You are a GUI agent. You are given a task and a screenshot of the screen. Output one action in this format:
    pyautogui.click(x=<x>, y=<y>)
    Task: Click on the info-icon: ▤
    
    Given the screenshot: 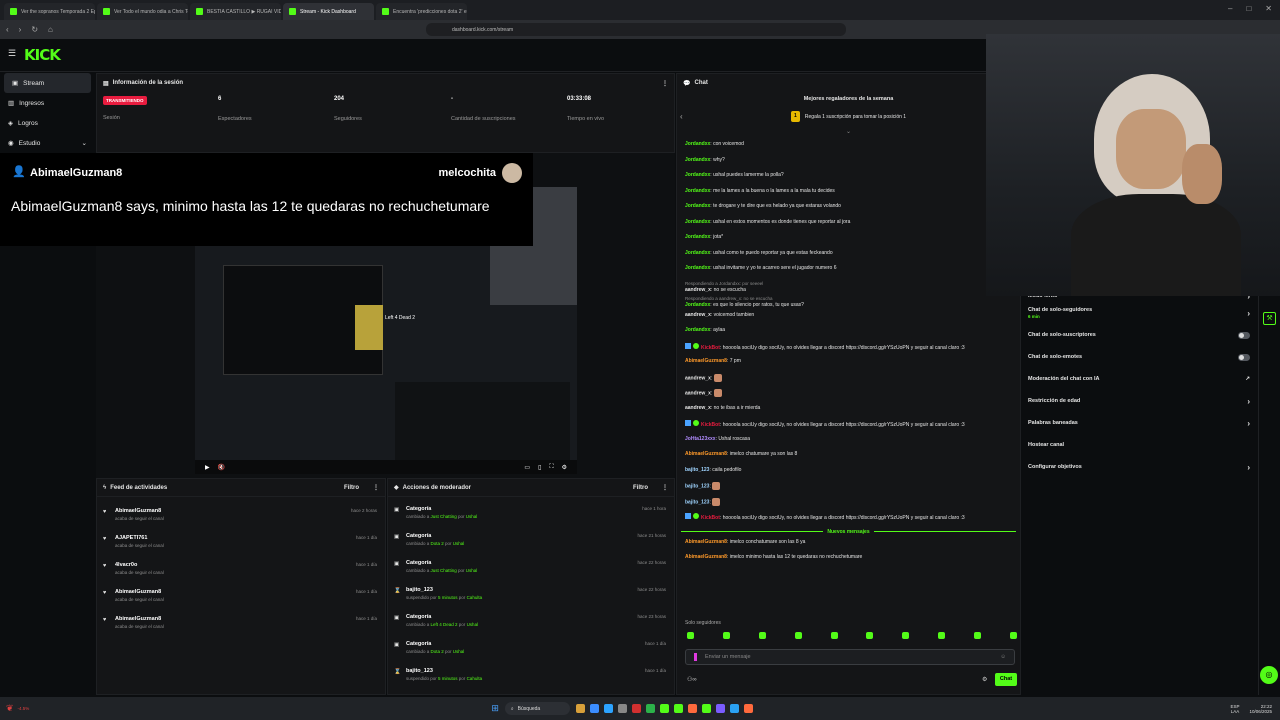 What is the action you would take?
    pyautogui.click(x=106, y=83)
    